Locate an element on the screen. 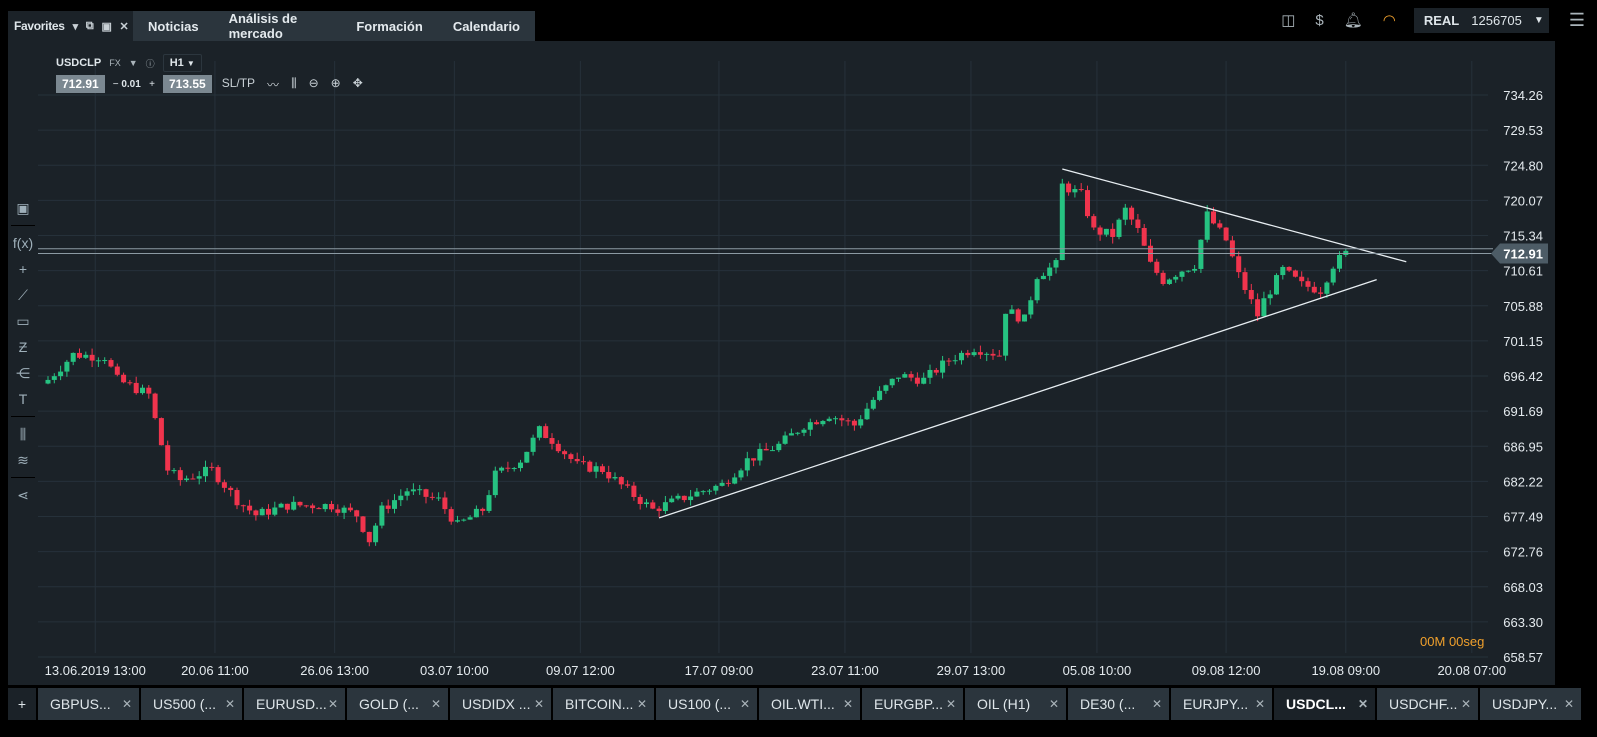 The height and width of the screenshot is (737, 1597). instrument-tab: EURGBP... ✕ is located at coordinates (912, 704).